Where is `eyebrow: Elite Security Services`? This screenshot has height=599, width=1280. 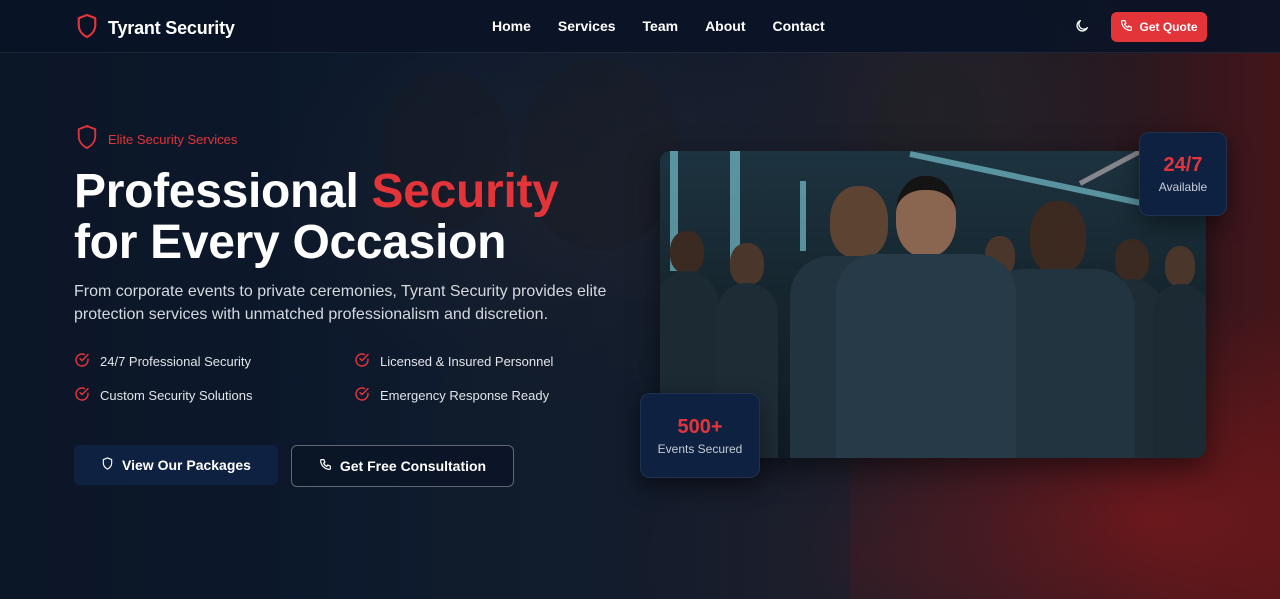
eyebrow: Elite Security Services is located at coordinates (156, 139).